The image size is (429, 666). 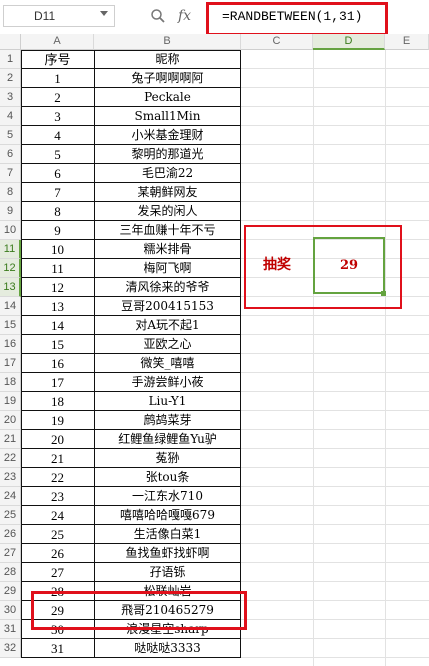 What do you see at coordinates (167, 154) in the screenshot?
I see `table-cell-nickname: 黎明的那道光` at bounding box center [167, 154].